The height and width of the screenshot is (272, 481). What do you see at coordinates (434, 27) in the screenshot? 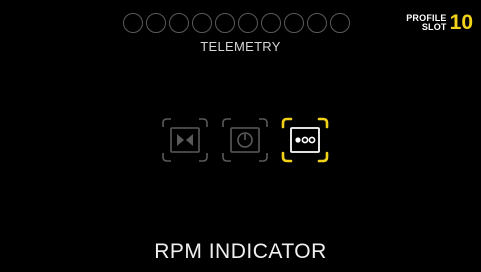
I see `profile-slot-label-line2: SLOT` at bounding box center [434, 27].